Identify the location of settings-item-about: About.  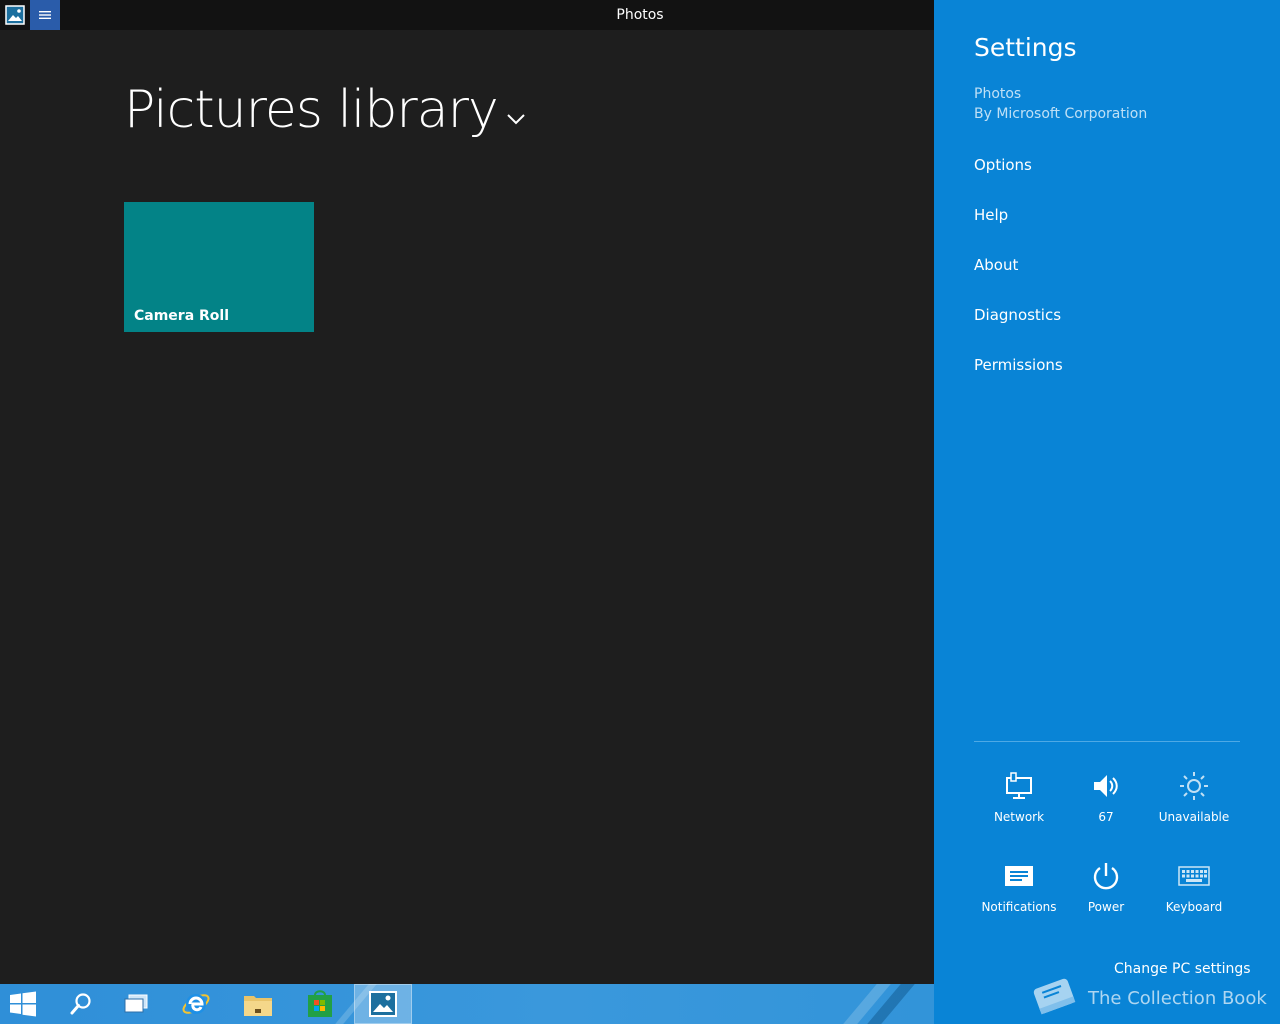
(996, 265).